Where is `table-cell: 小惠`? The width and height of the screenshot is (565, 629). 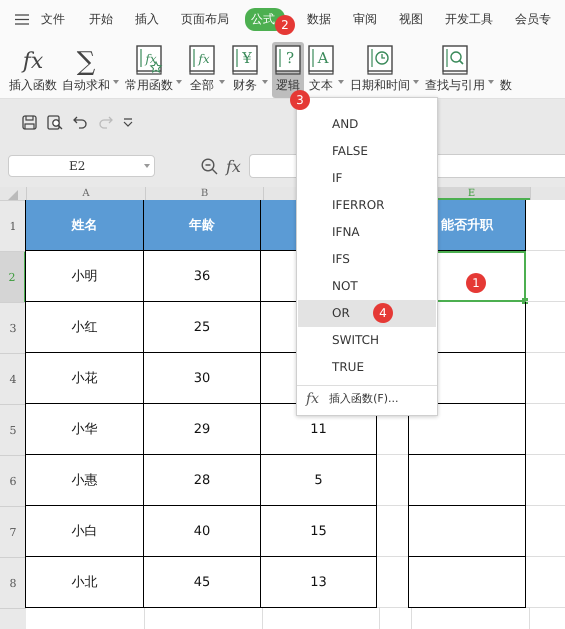 table-cell: 小惠 is located at coordinates (84, 480).